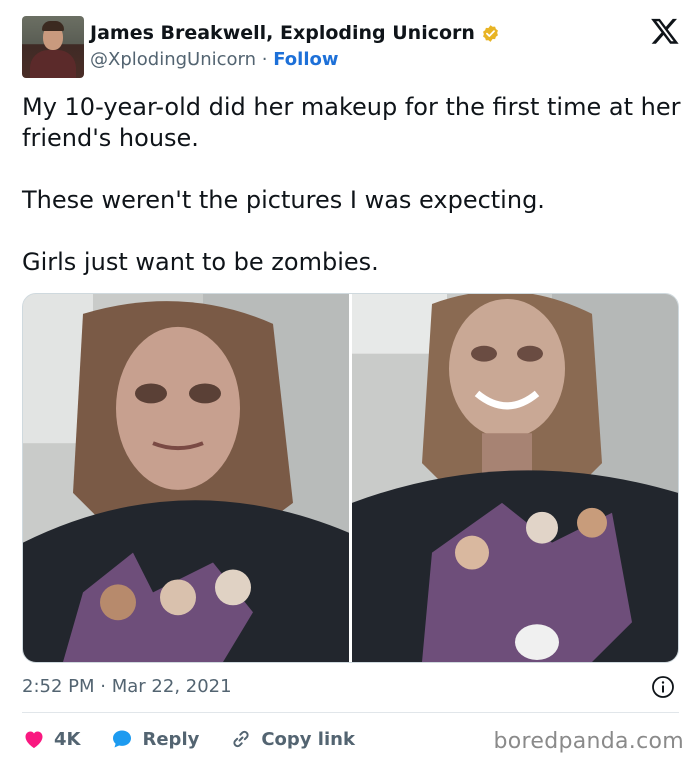 The width and height of the screenshot is (700, 765). I want to click on tweet-actions: 4K Reply Copy link, so click(203, 739).